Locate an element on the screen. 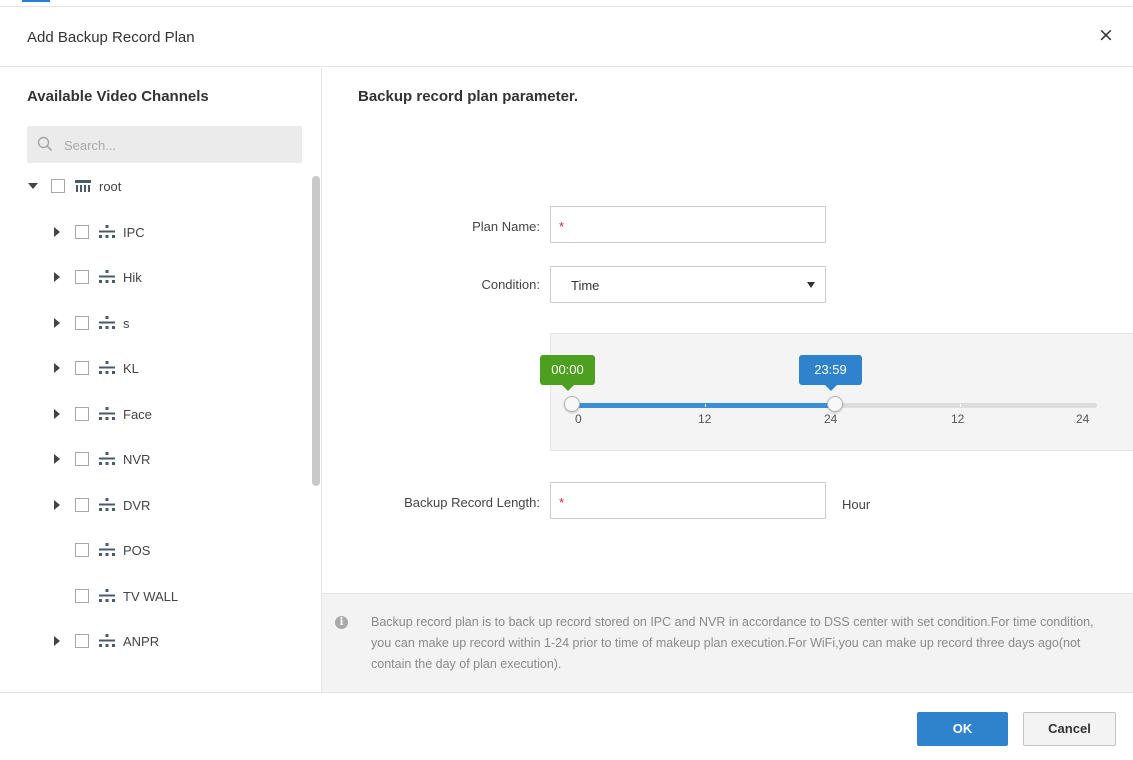  tree-item-label: root is located at coordinates (110, 186).